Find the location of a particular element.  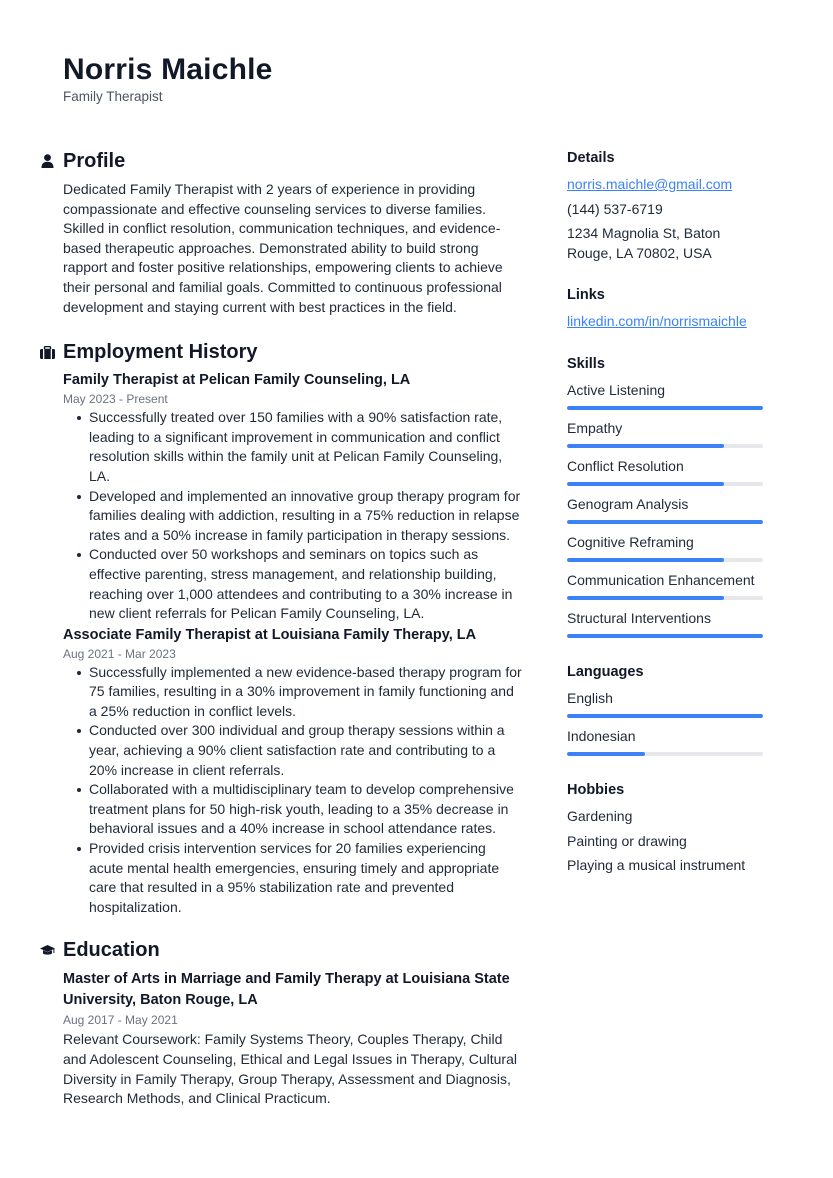

resume-header: Norris Maichle Family Therapist is located at coordinates (168, 79).